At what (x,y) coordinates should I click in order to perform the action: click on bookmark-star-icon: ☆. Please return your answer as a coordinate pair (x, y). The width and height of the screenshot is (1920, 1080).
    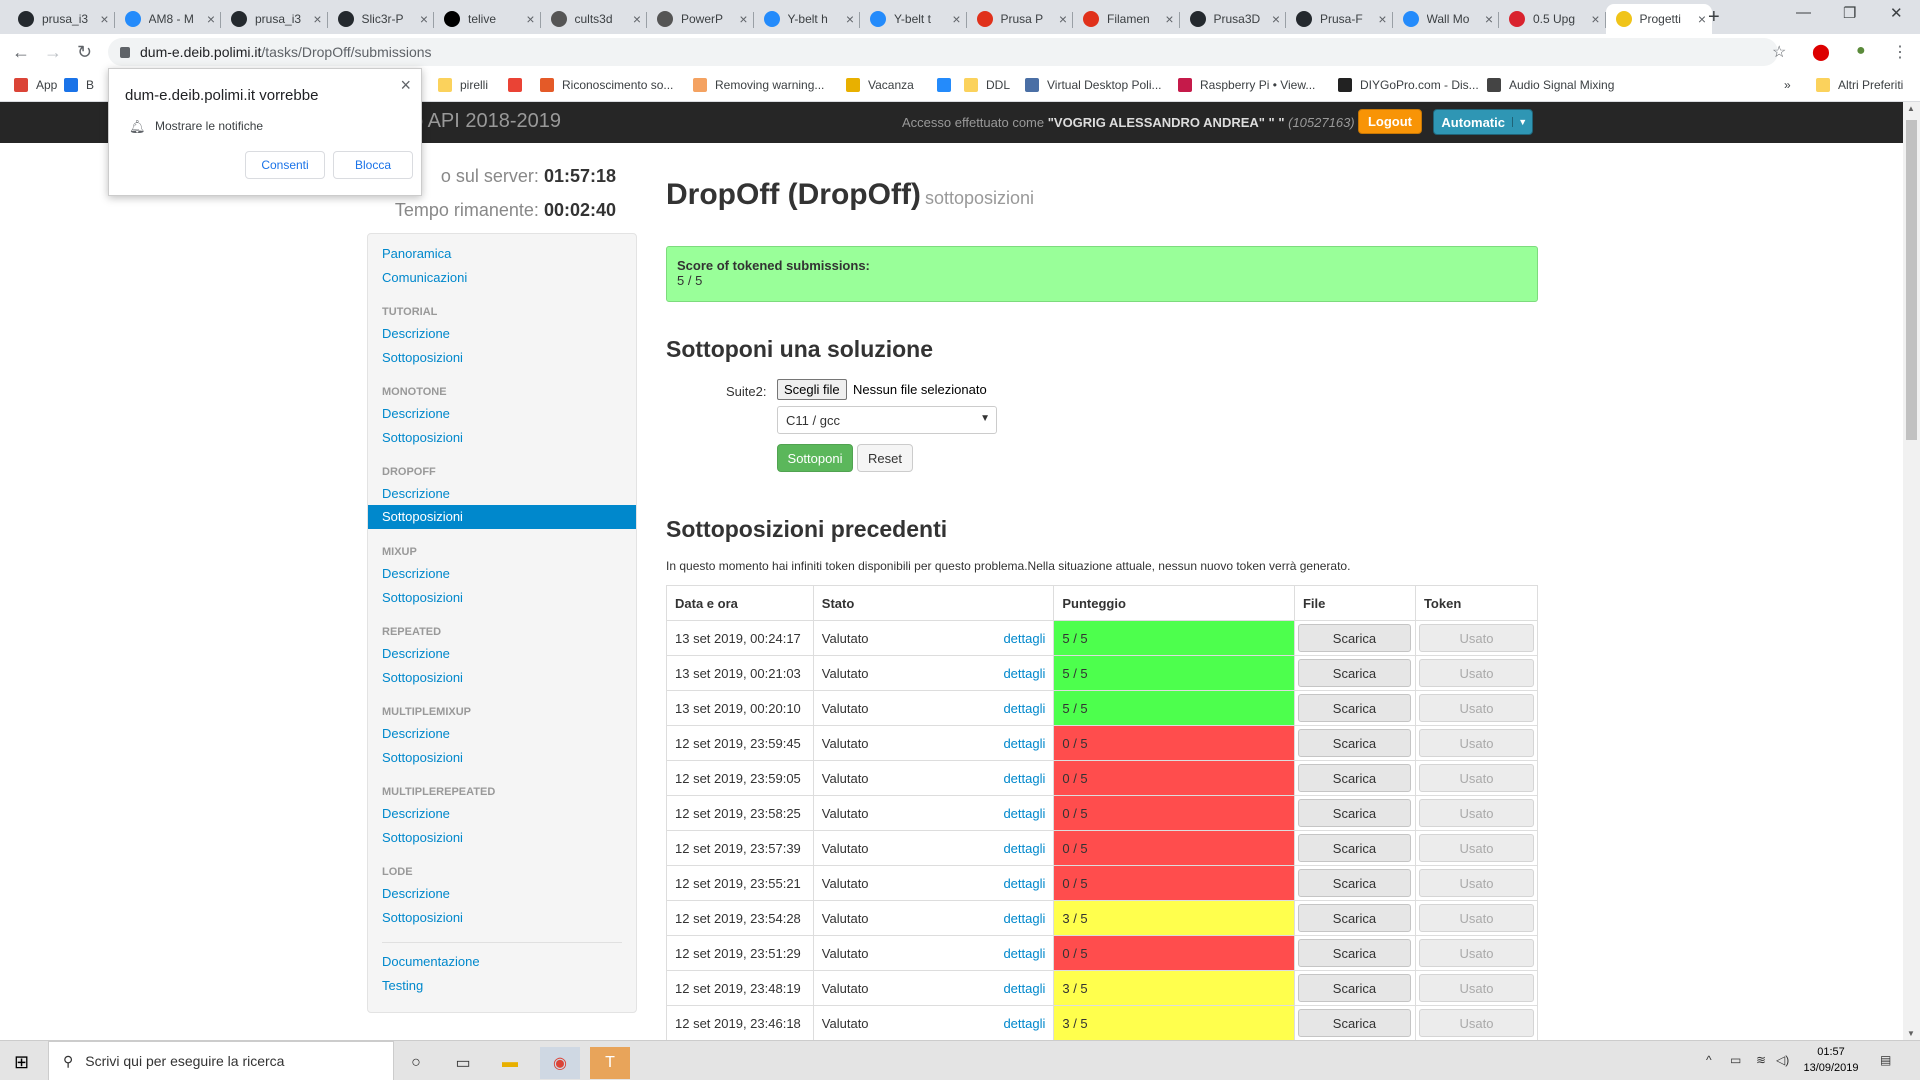
    Looking at the image, I should click on (1779, 52).